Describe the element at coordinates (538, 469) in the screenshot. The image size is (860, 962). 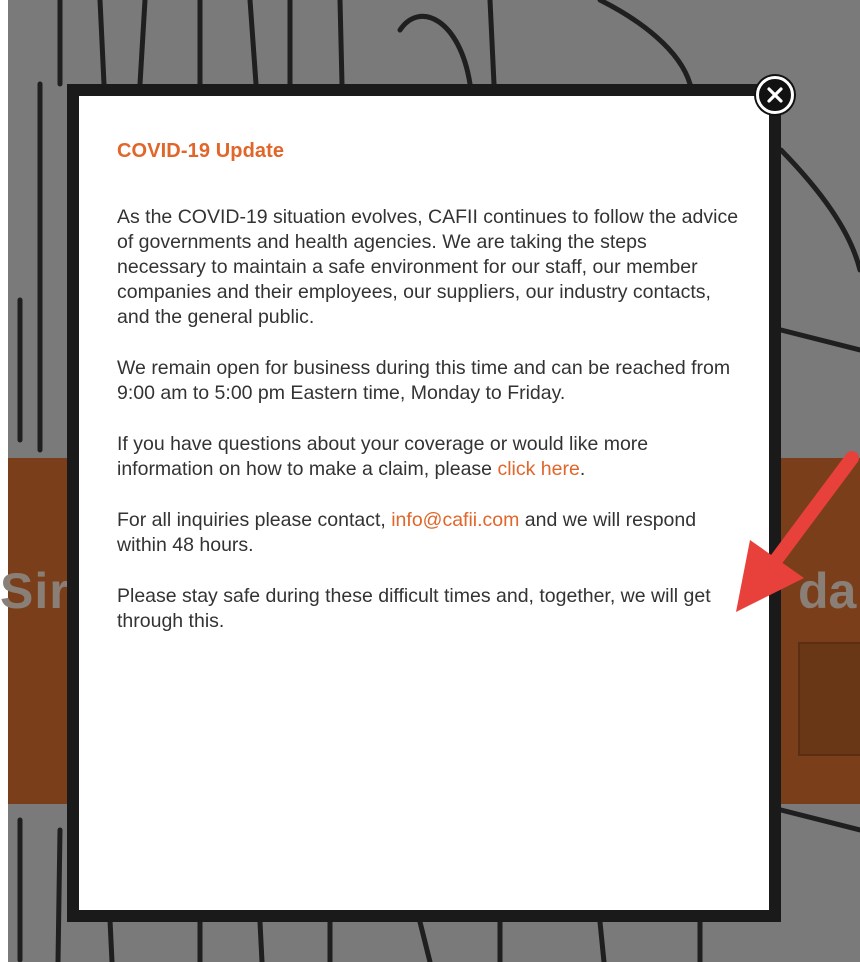
I see `click-here-link: click here` at that location.